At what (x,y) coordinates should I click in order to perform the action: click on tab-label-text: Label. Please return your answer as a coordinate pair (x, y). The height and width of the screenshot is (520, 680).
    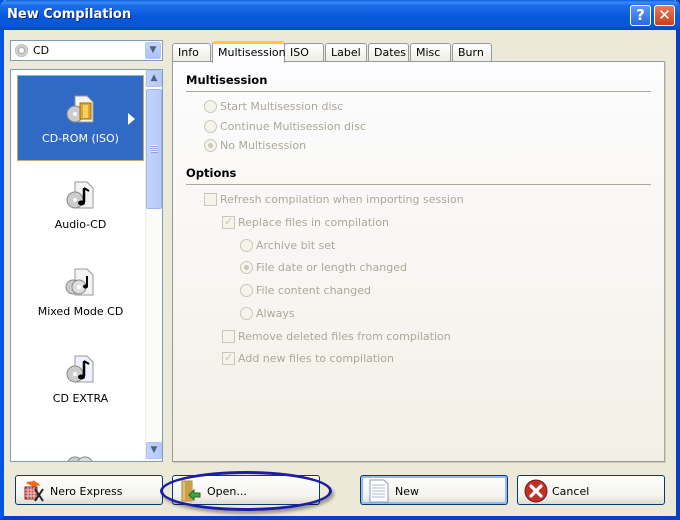
    Looking at the image, I should click on (346, 52).